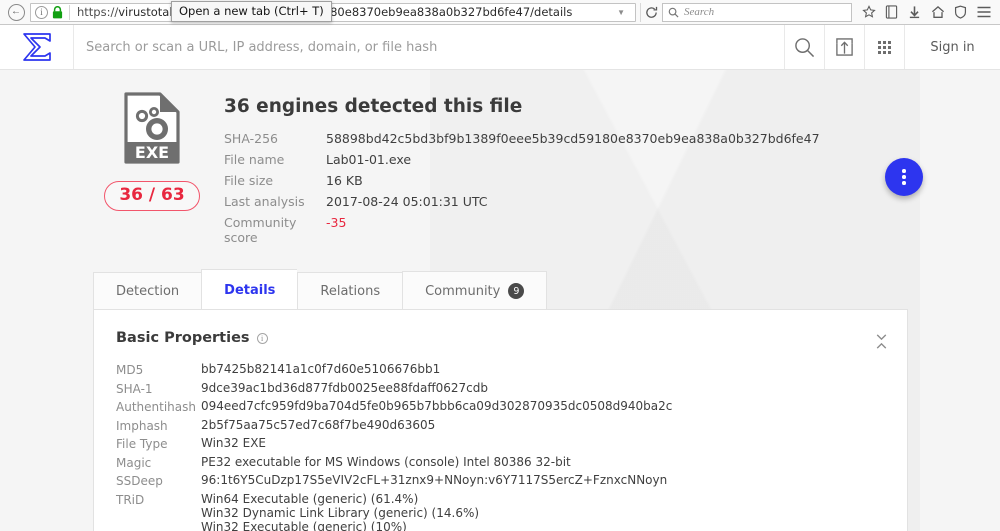  I want to click on reload-button, so click(651, 12).